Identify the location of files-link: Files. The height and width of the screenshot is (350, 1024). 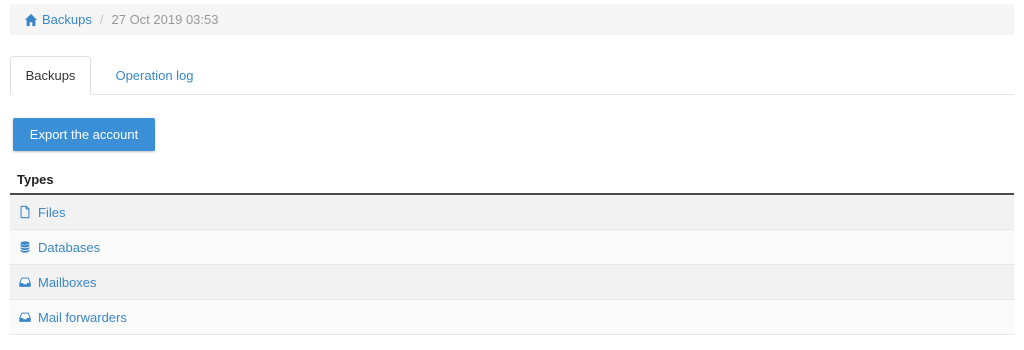
(41, 212).